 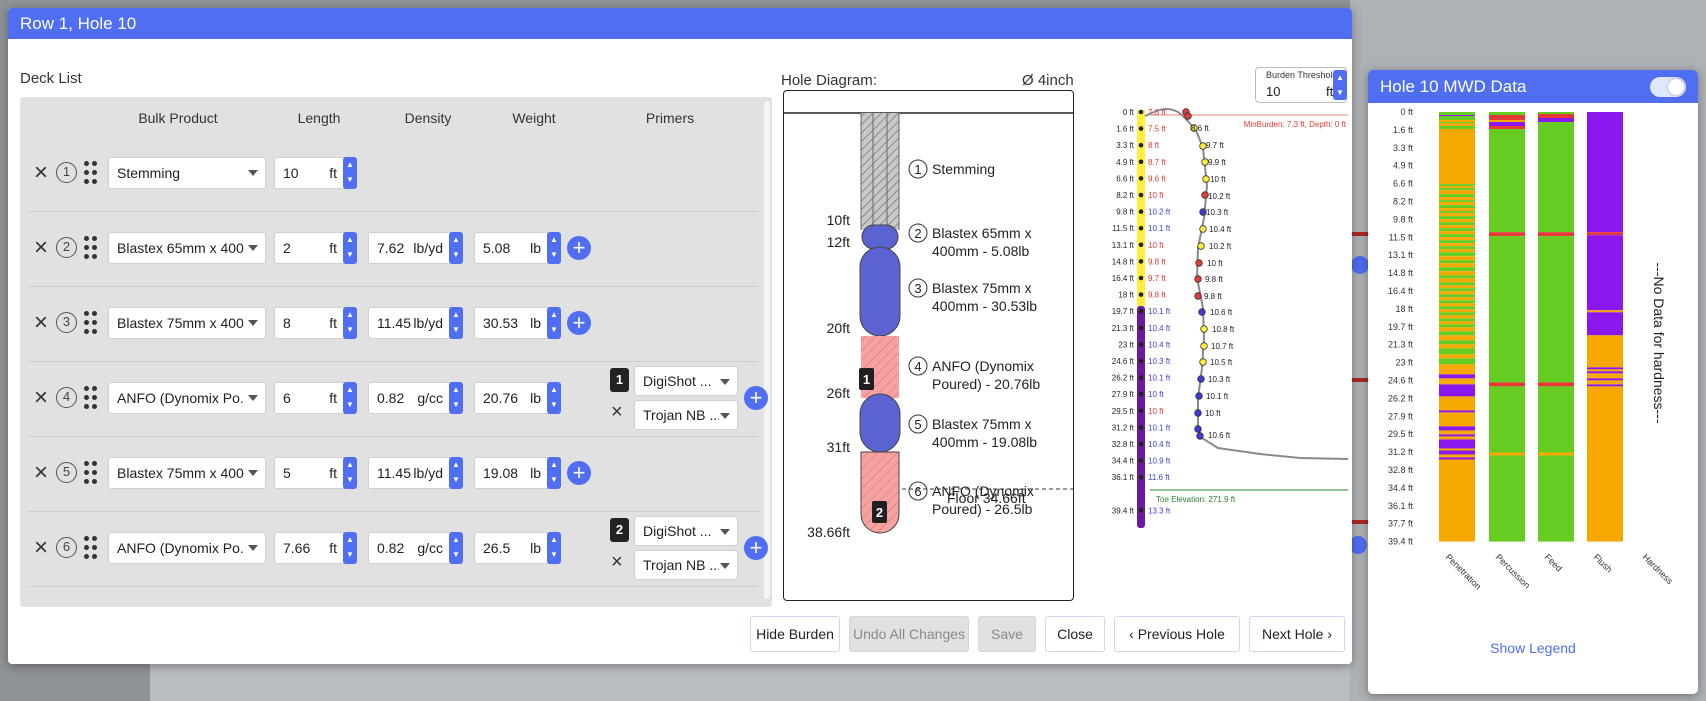 I want to click on weight-input: 20.76 lb ▲ ▼, so click(x=517, y=398).